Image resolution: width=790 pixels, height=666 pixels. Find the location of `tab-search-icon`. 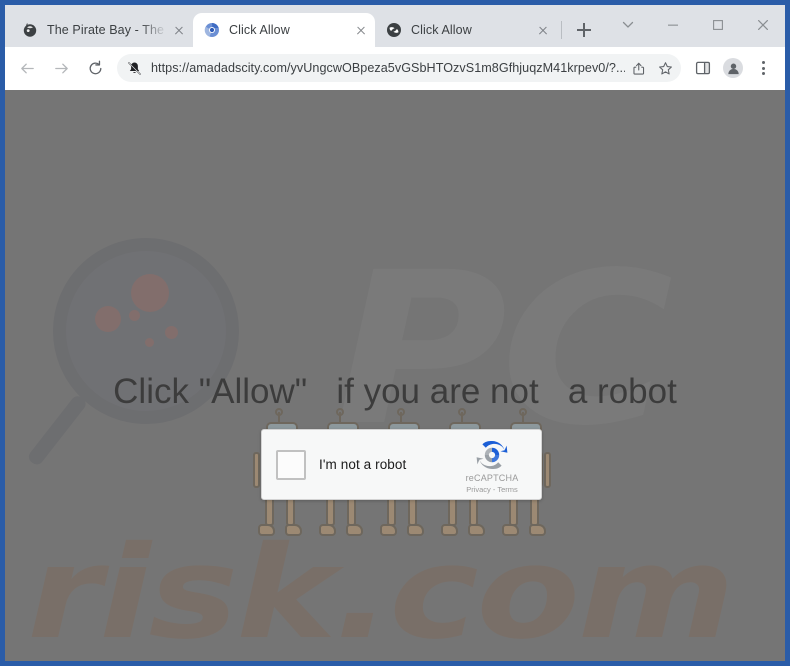

tab-search-icon is located at coordinates (627, 25).